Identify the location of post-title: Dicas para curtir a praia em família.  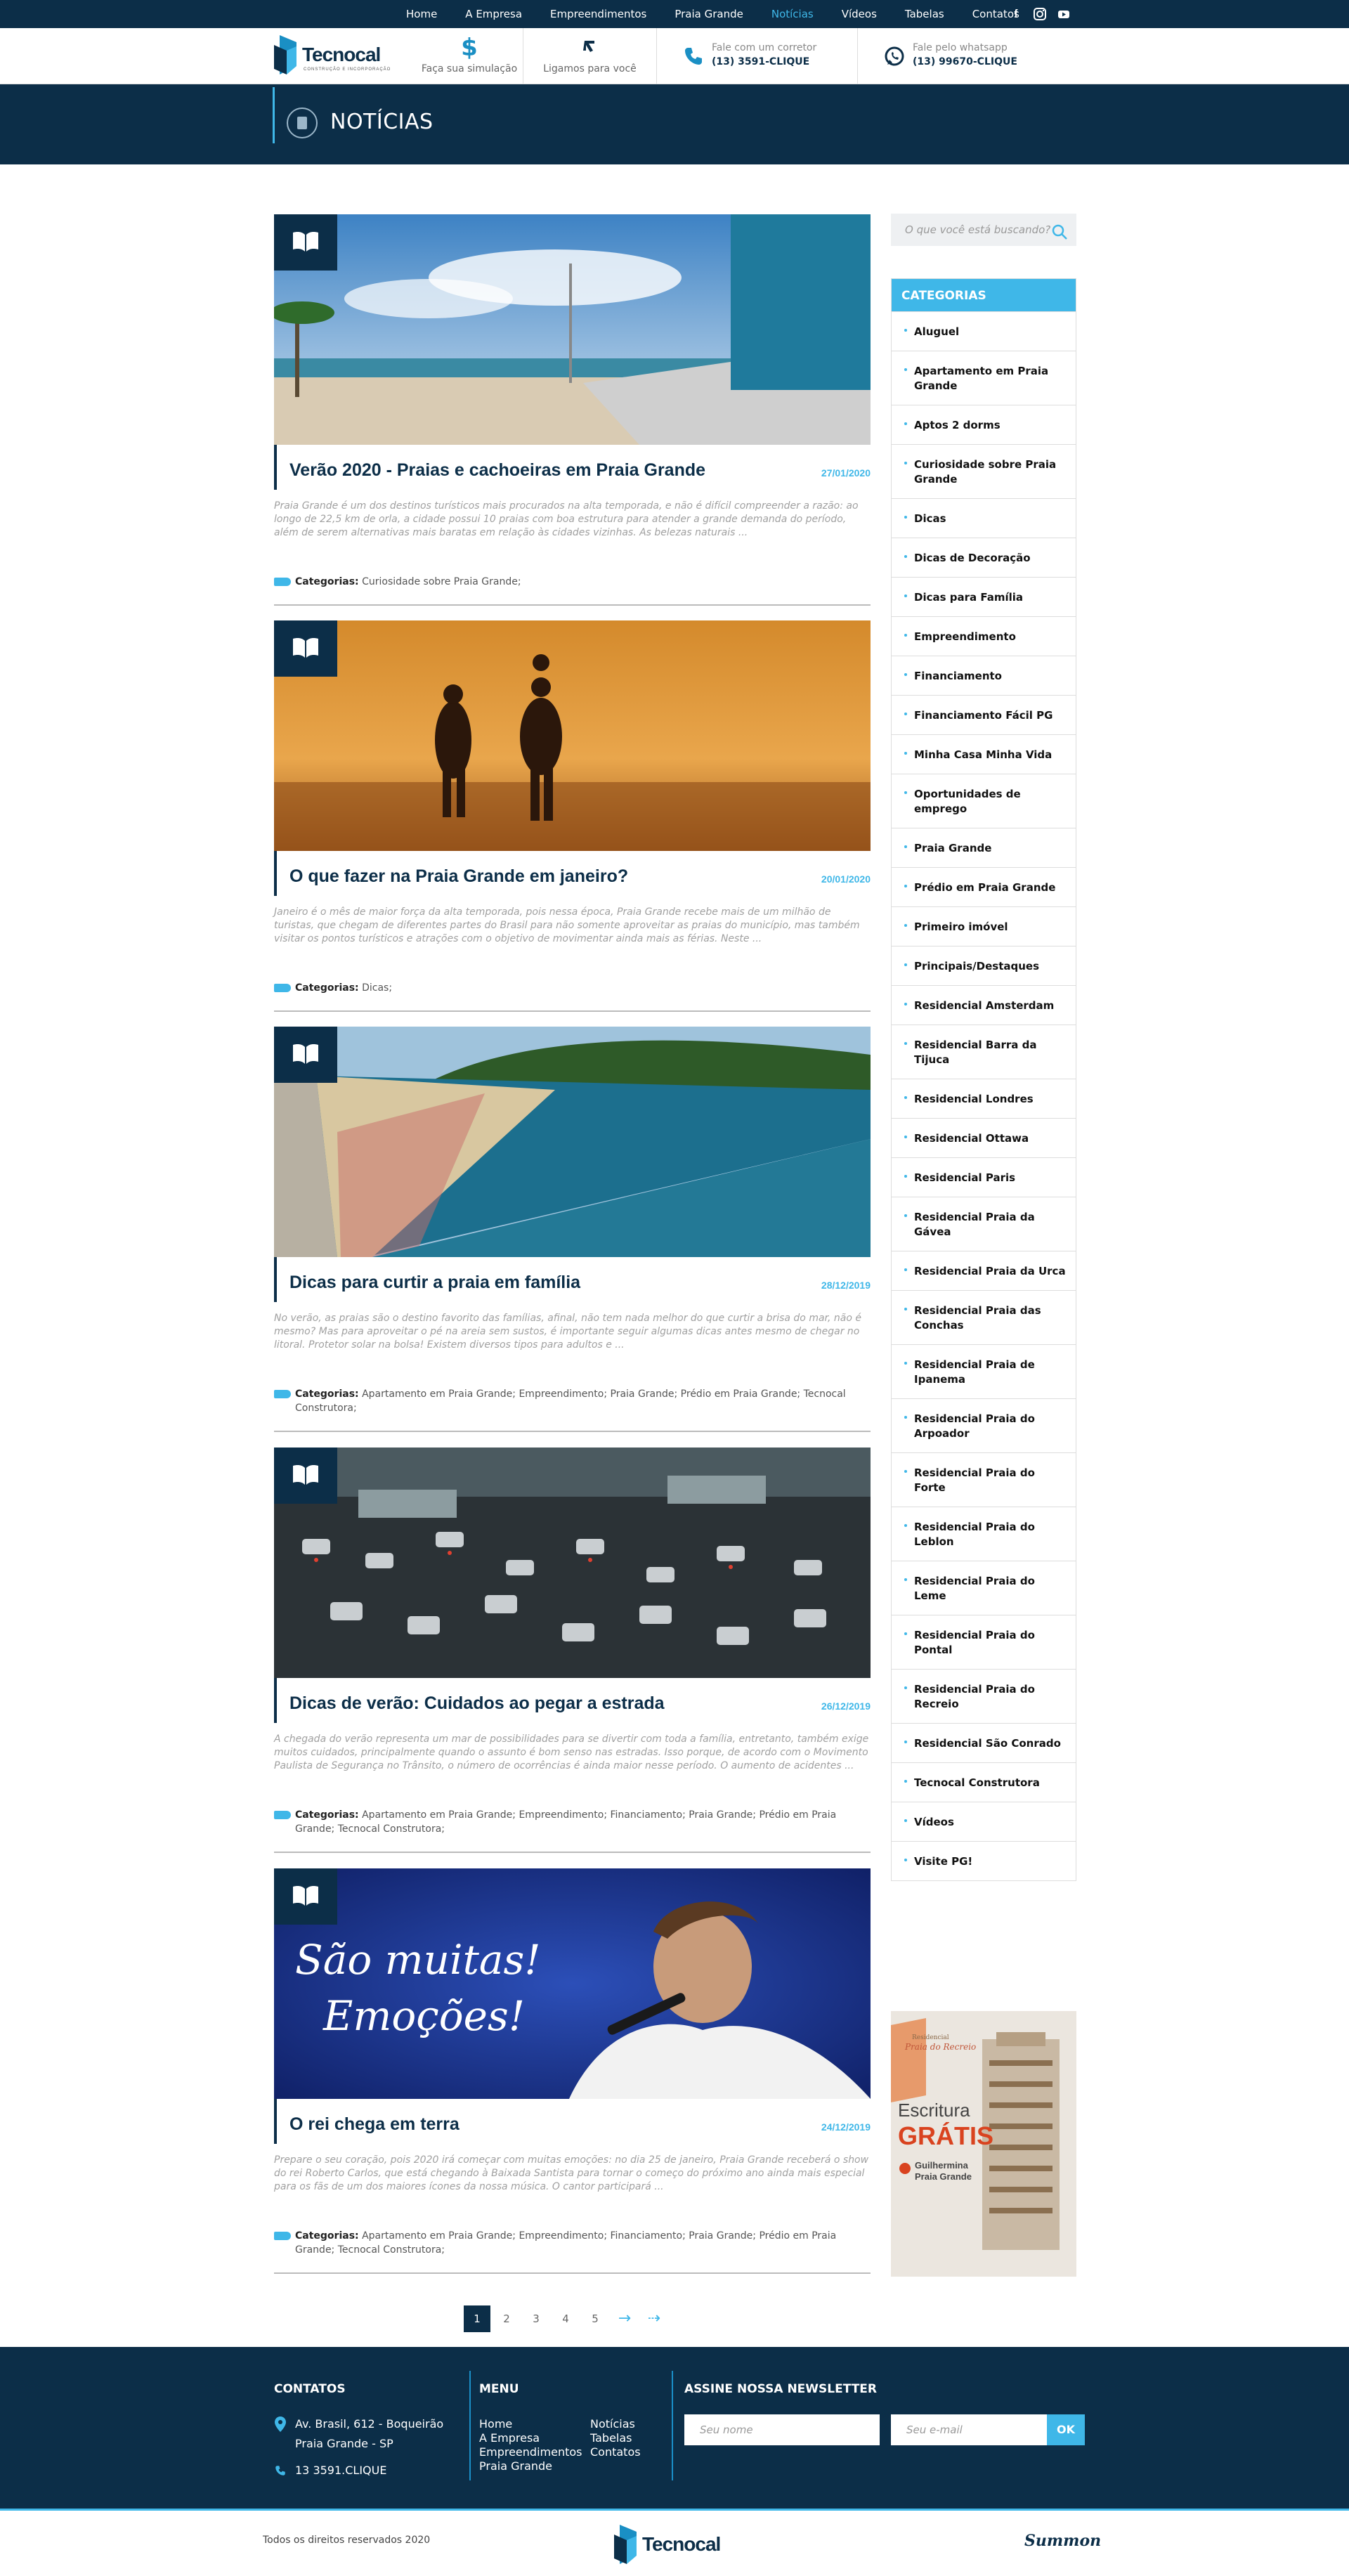
(435, 1283).